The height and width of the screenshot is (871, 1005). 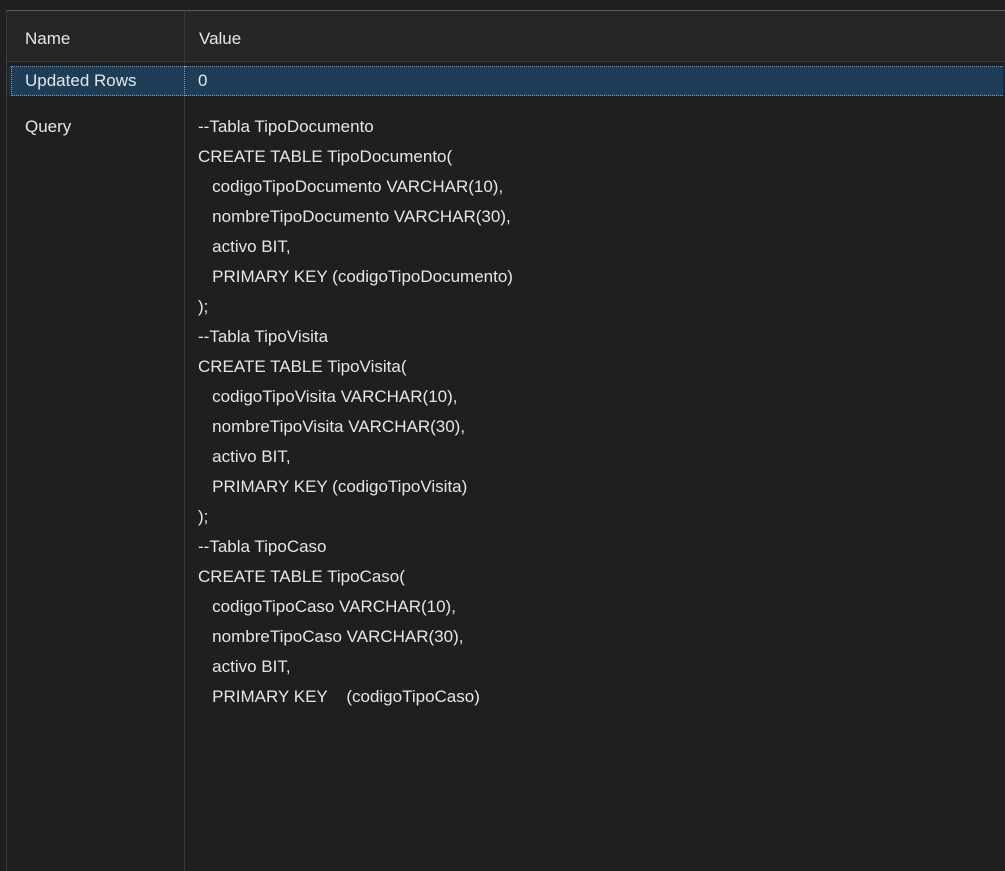 What do you see at coordinates (332, 426) in the screenshot?
I see `query-line: nombreTipoVisita VARCHAR(30),` at bounding box center [332, 426].